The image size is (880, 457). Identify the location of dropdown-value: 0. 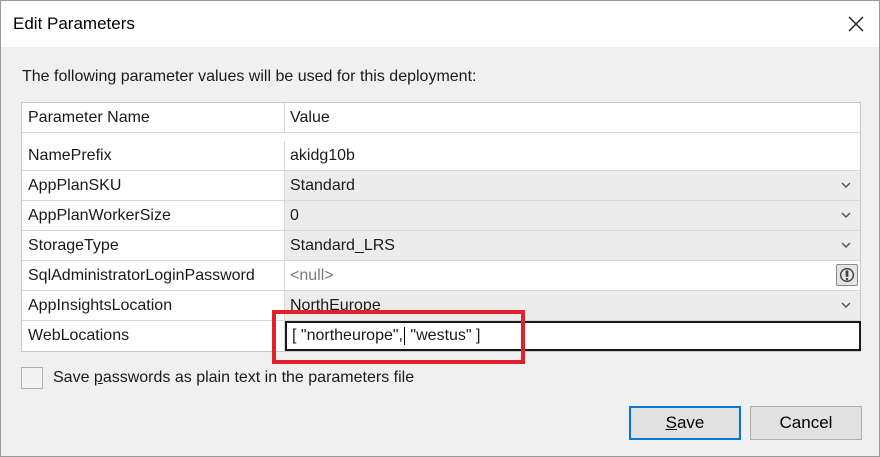
(294, 215).